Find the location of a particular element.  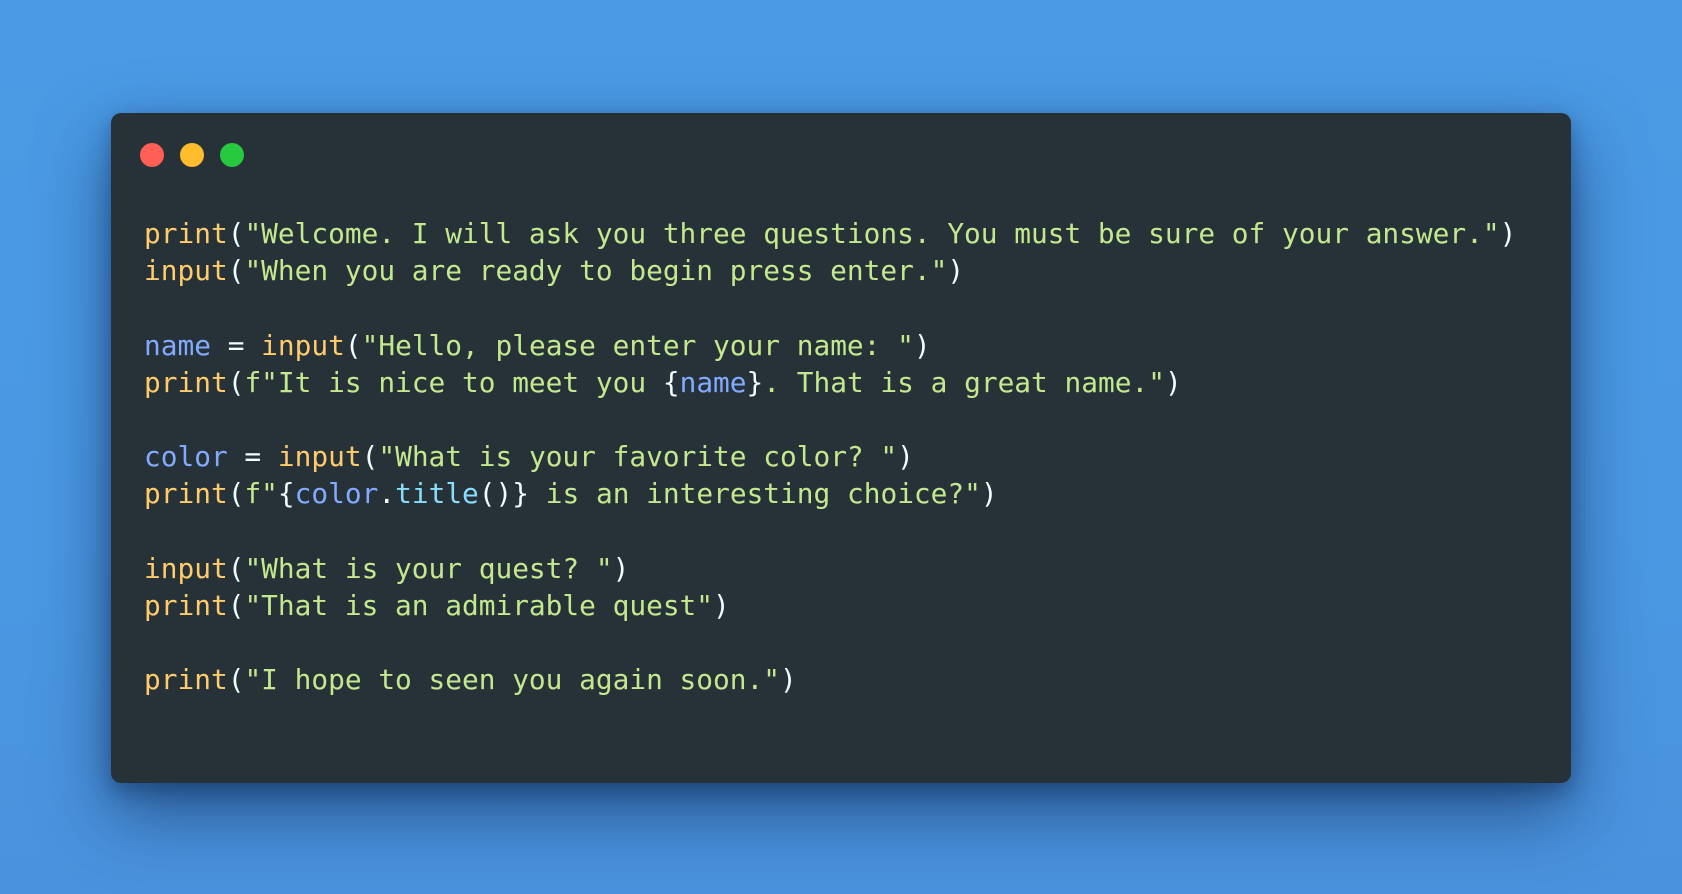

code-string: f"It is nice to meet you is located at coordinates (453, 382).